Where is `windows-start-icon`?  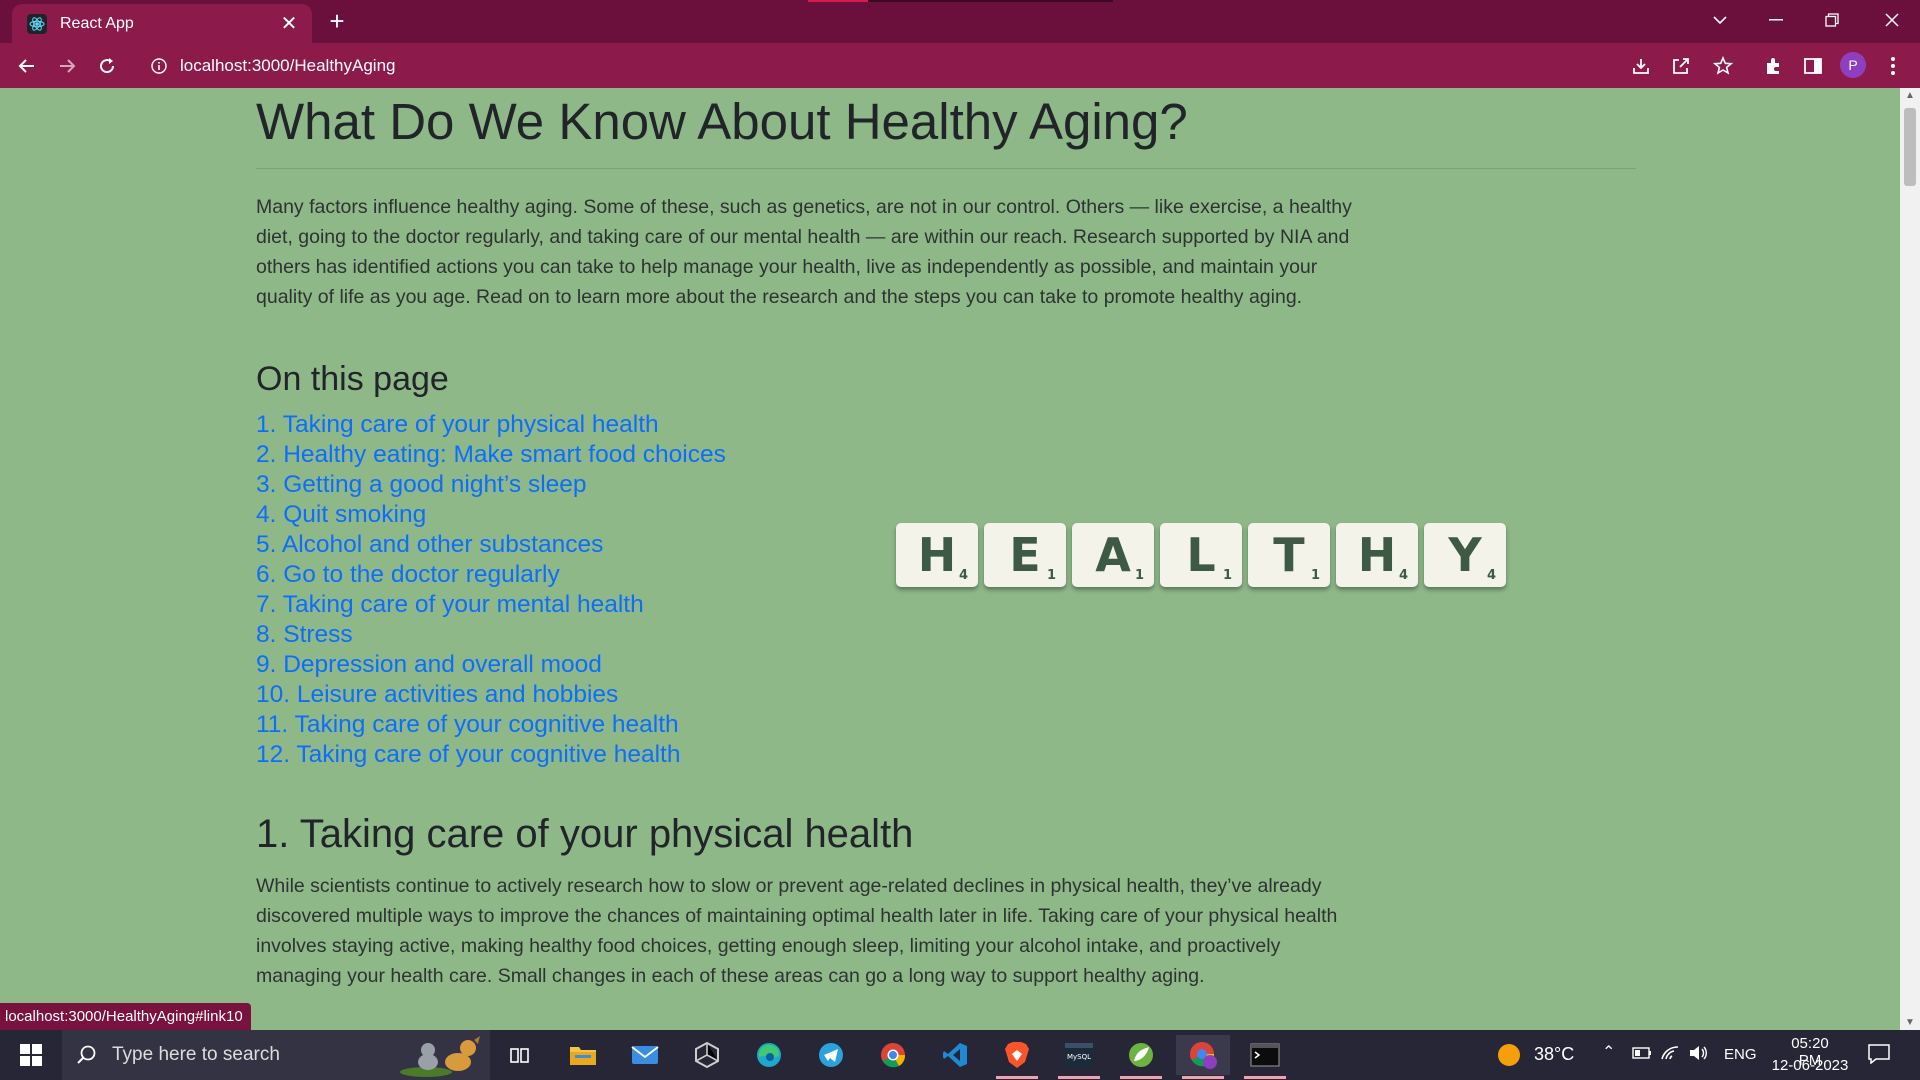 windows-start-icon is located at coordinates (31, 1055).